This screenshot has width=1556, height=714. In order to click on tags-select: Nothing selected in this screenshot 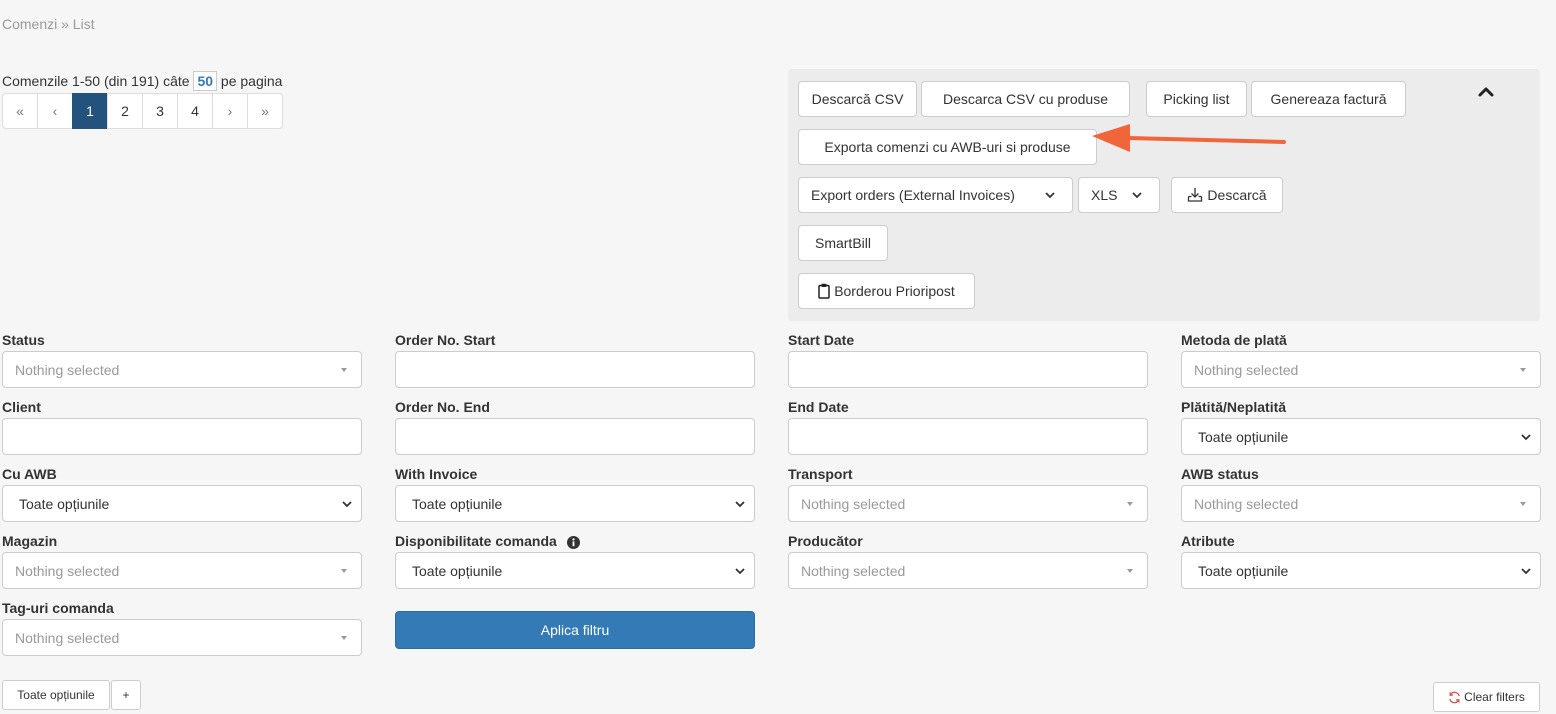, I will do `click(182, 637)`.